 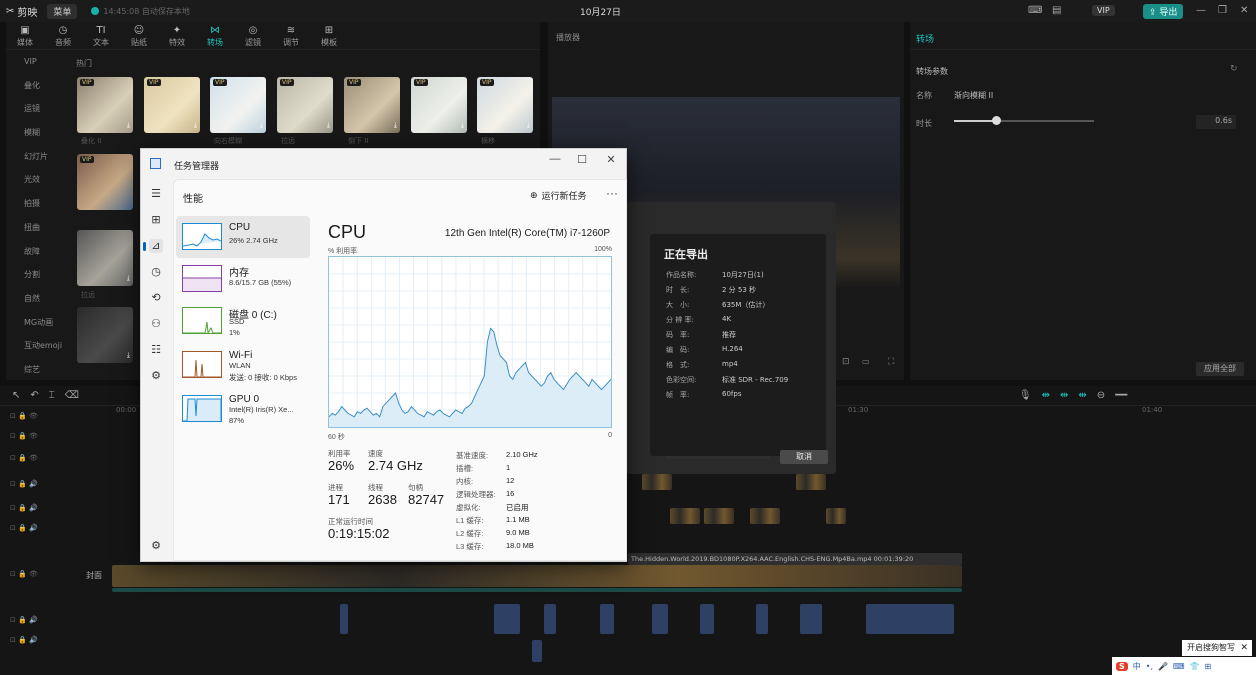 What do you see at coordinates (156, 350) in the screenshot?
I see `details-icon: ☷` at bounding box center [156, 350].